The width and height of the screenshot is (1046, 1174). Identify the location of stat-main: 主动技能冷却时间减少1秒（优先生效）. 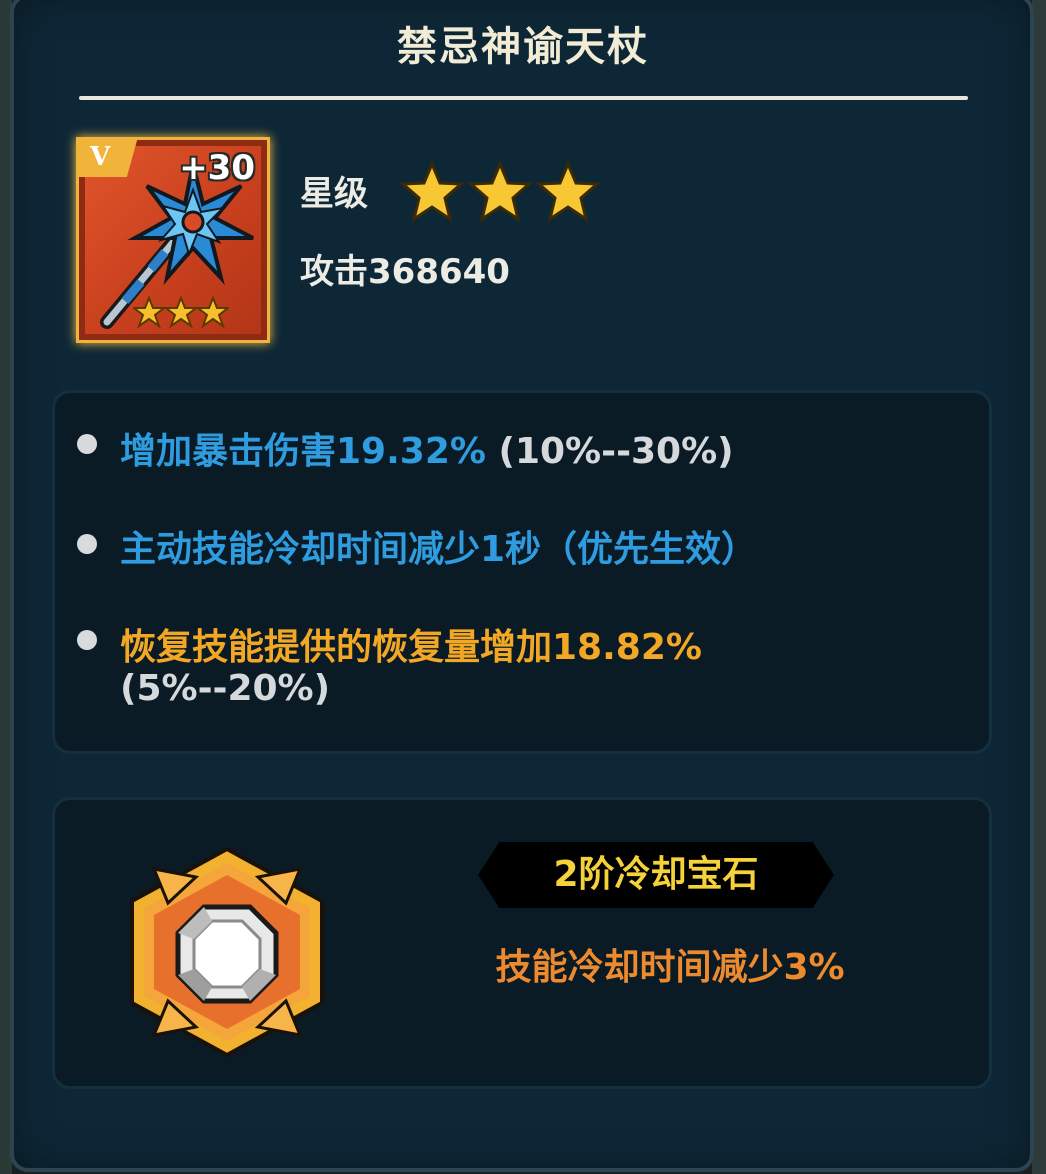
(439, 549).